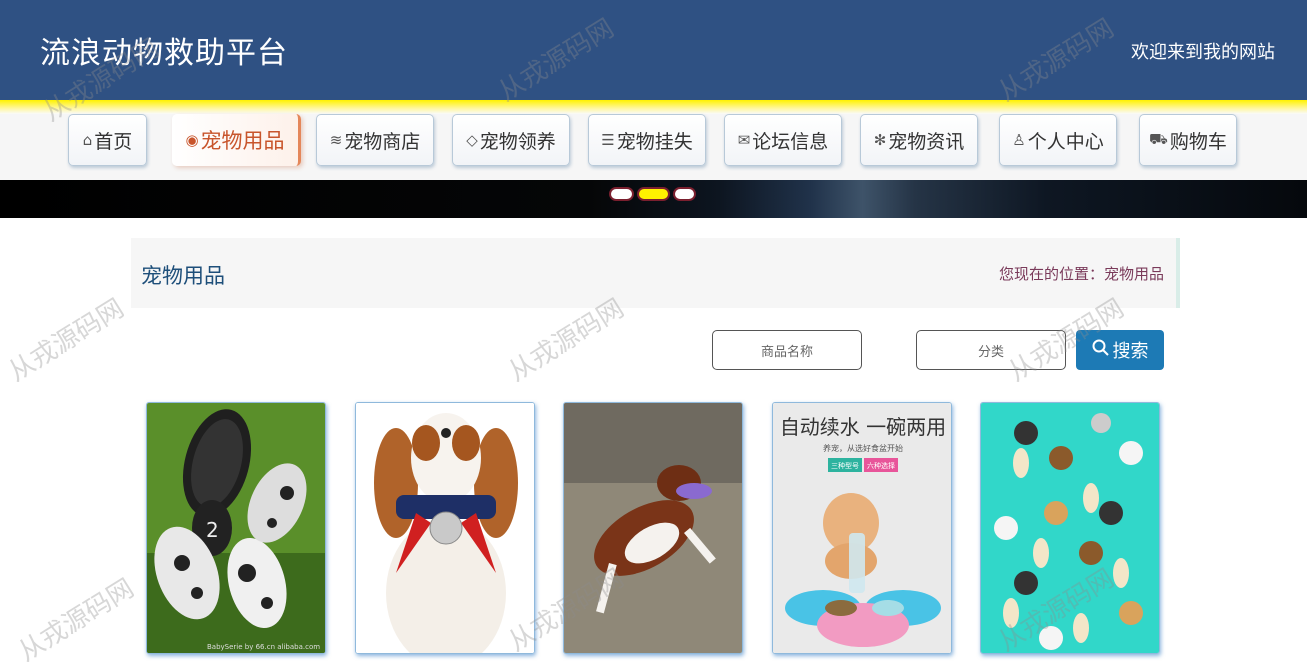  What do you see at coordinates (192, 140) in the screenshot?
I see `palette-icon: ◉` at bounding box center [192, 140].